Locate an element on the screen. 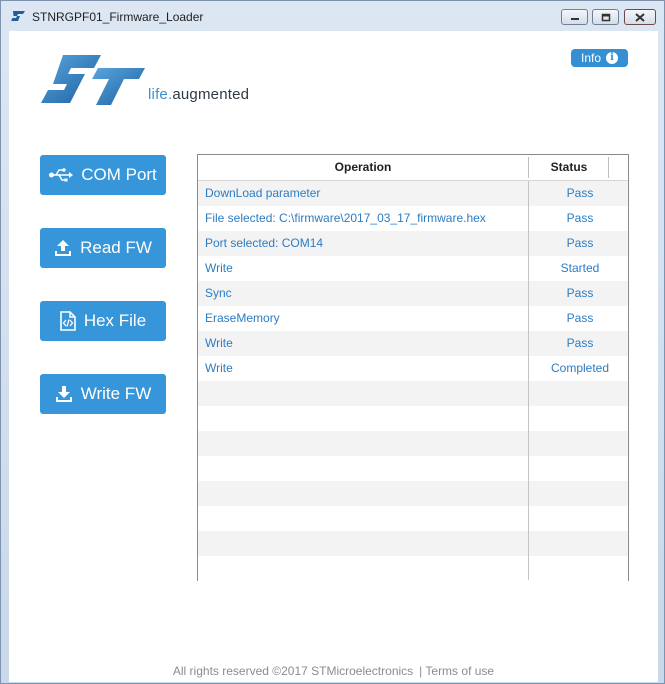 Image resolution: width=665 pixels, height=684 pixels. st-logo-mark-icon is located at coordinates (93, 80).